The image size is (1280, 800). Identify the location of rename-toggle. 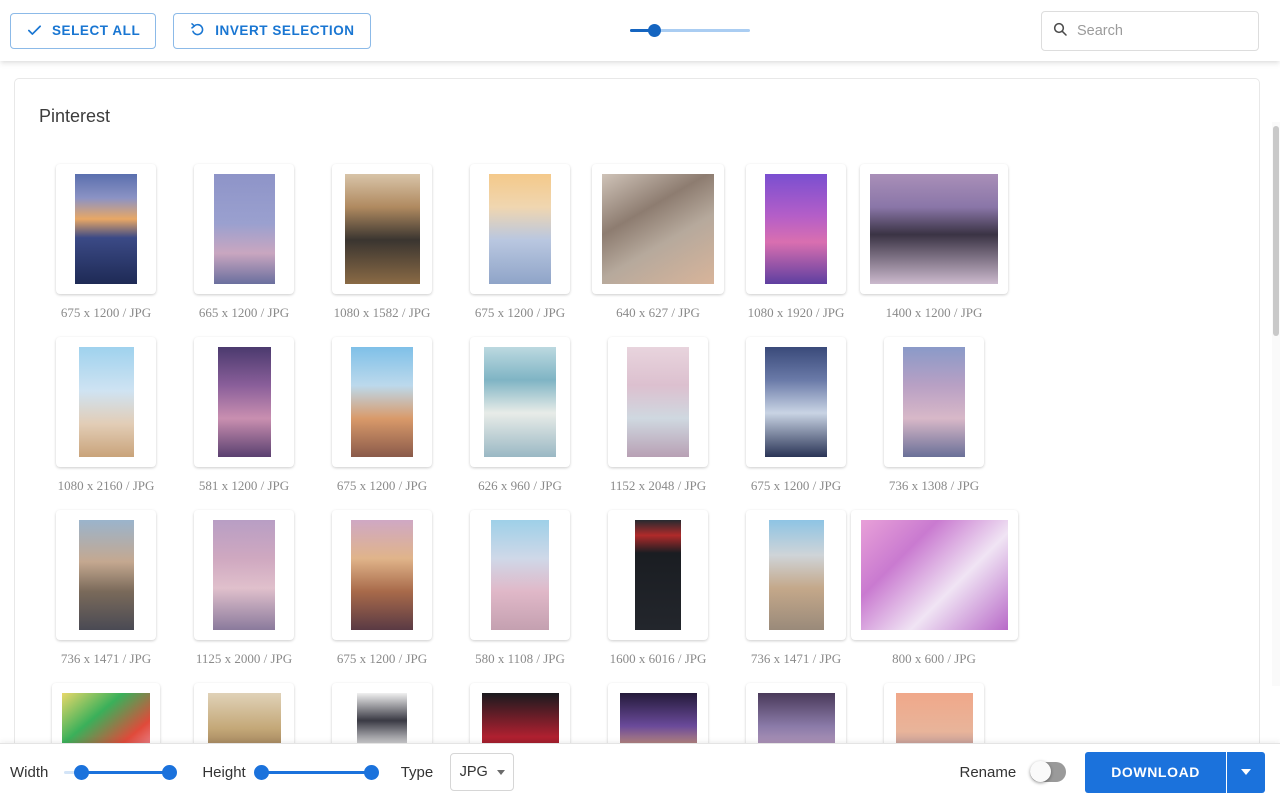
(1048, 771).